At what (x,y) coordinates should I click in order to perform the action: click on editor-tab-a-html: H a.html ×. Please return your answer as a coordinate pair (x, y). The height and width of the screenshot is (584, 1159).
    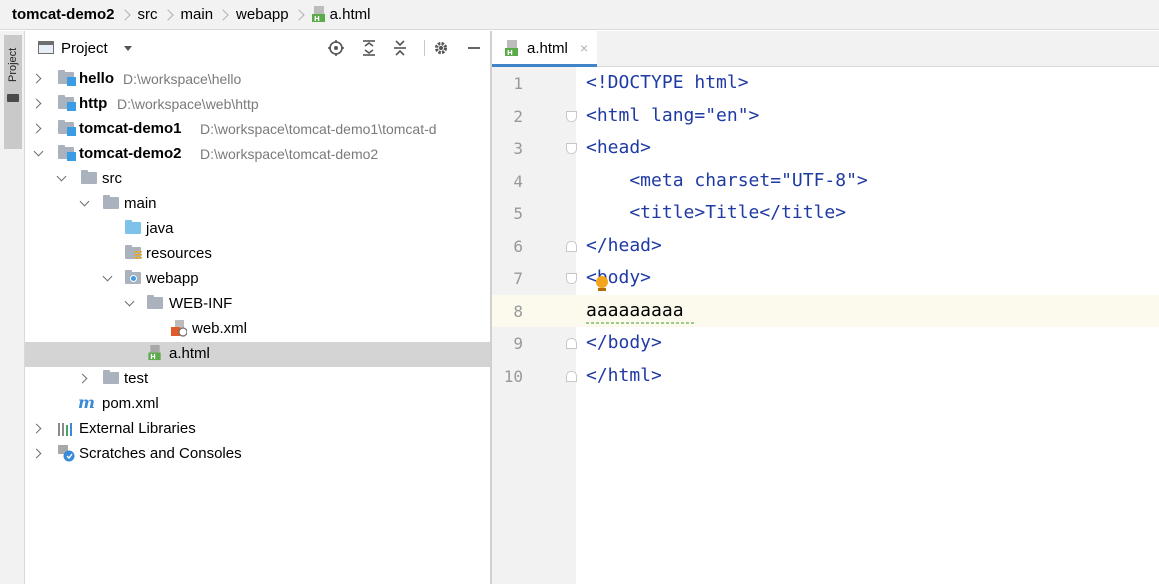
    Looking at the image, I should click on (544, 49).